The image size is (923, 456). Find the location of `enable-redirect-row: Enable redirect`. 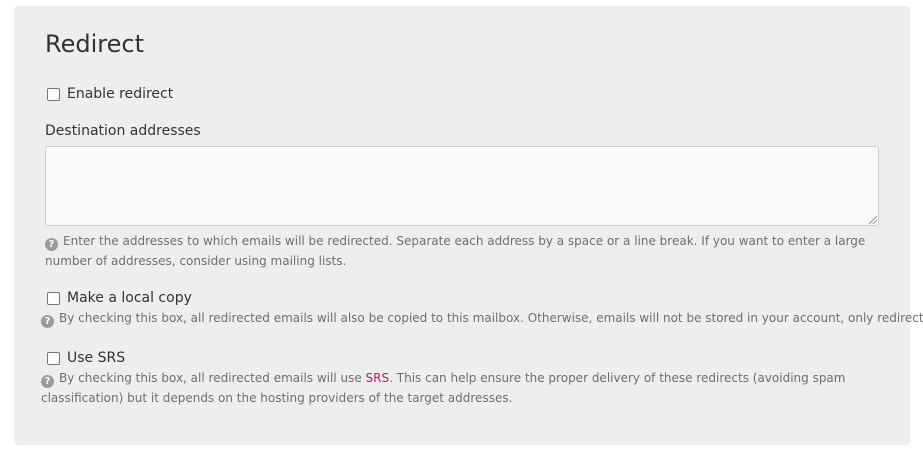

enable-redirect-row: Enable redirect is located at coordinates (110, 94).